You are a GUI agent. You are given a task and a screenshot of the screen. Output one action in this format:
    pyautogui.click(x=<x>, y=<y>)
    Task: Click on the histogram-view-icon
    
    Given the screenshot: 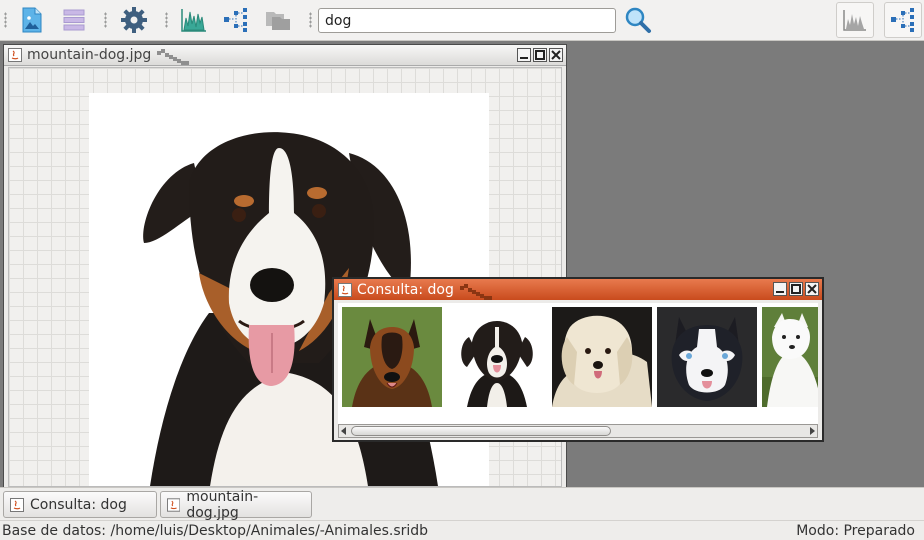 What is the action you would take?
    pyautogui.click(x=854, y=20)
    